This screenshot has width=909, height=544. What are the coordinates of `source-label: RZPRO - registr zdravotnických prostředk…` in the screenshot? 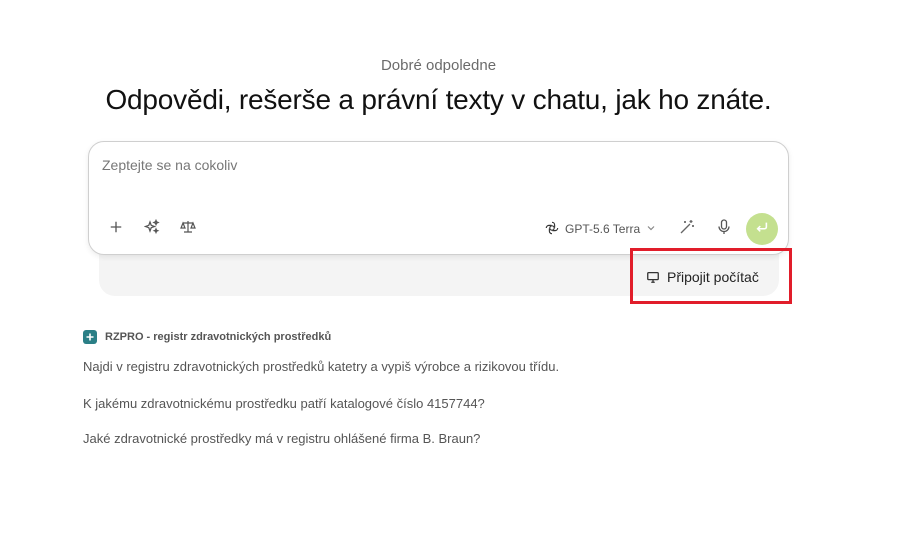 It's located at (218, 337).